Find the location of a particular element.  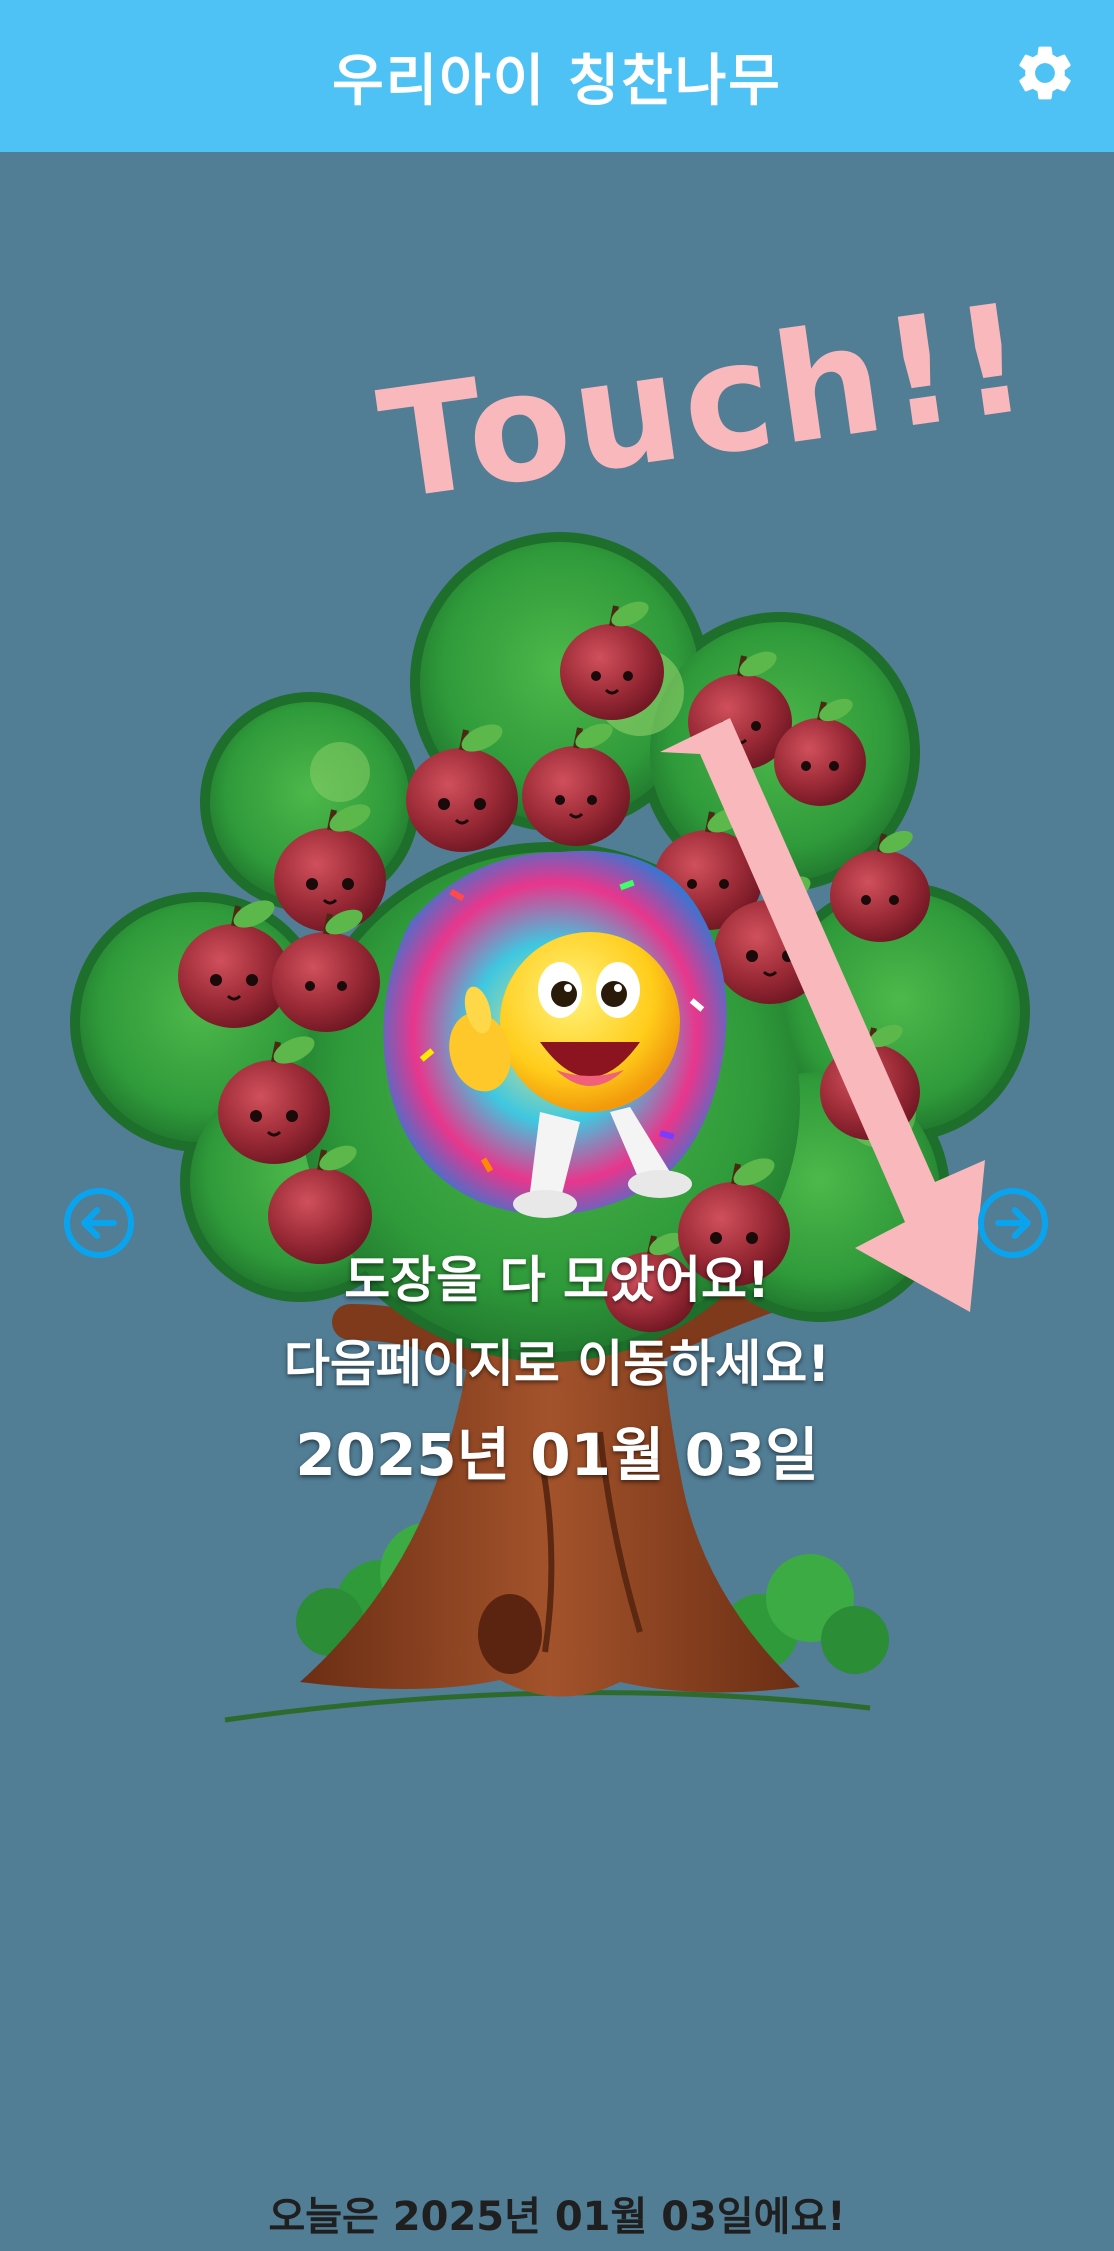

arrow-right-icon is located at coordinates (1013, 1223).